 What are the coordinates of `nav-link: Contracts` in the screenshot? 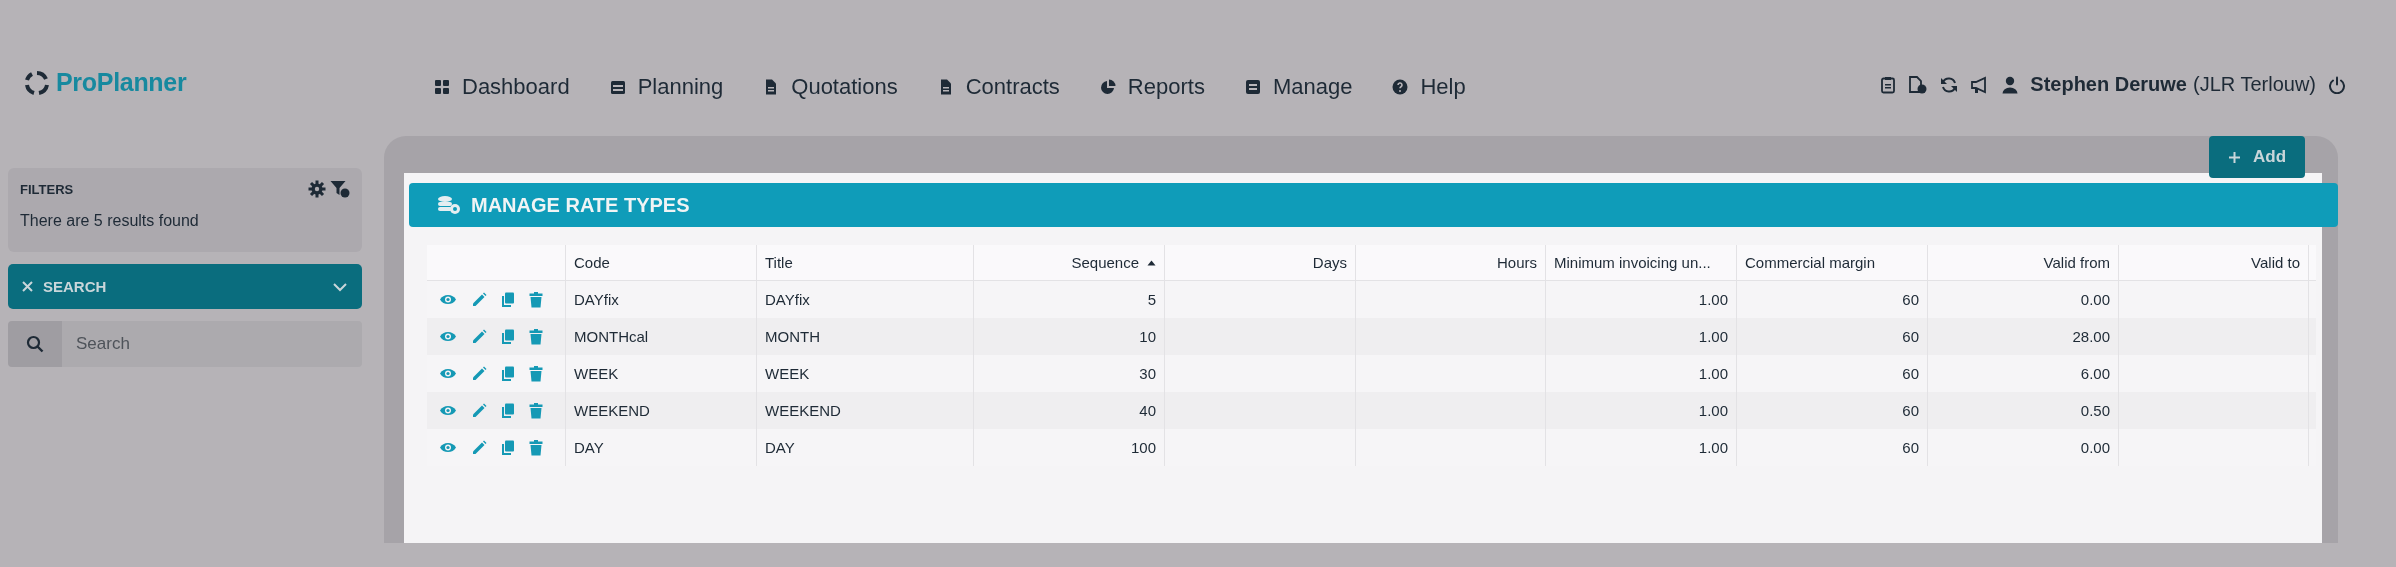 It's located at (998, 87).